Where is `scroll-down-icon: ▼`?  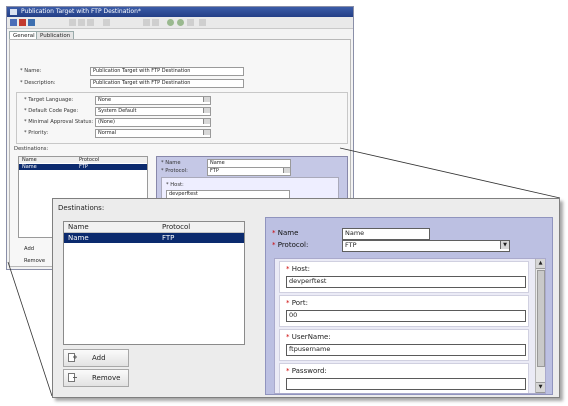
scroll-down-icon: ▼ is located at coordinates (540, 387).